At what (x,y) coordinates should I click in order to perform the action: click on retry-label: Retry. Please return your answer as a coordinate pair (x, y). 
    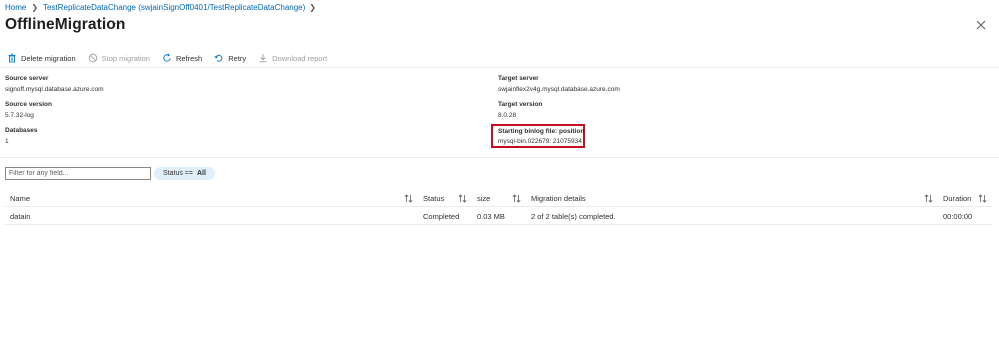
    Looking at the image, I should click on (237, 58).